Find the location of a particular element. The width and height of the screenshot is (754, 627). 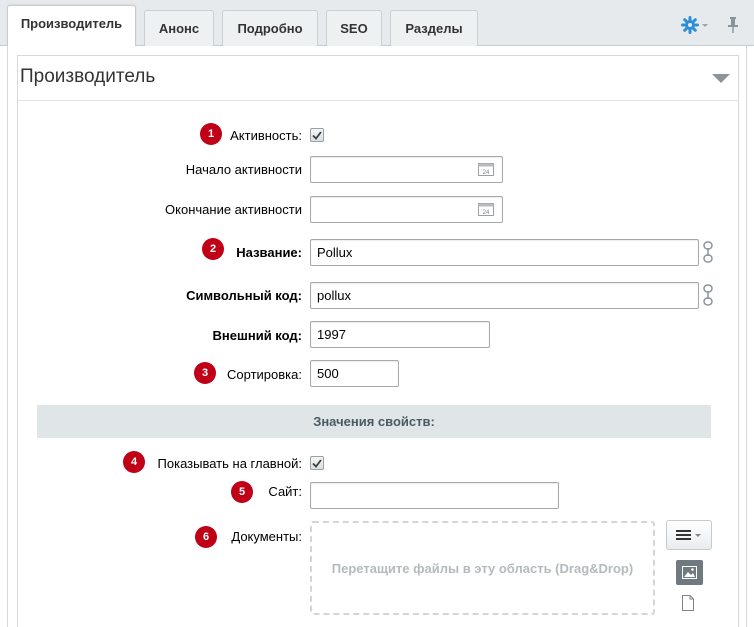

site-input is located at coordinates (434, 495).